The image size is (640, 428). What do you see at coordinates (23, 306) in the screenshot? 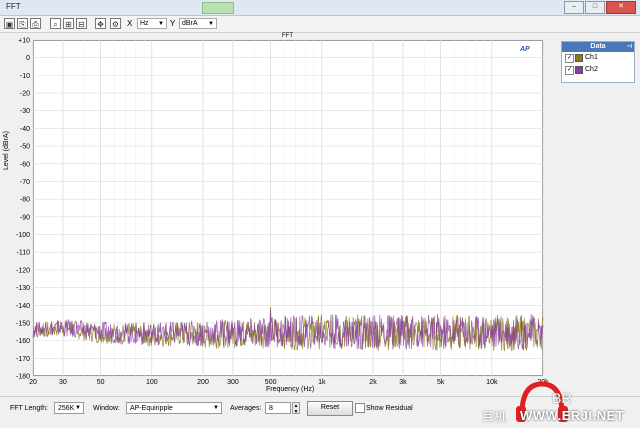
I see `y-tick-label: -140` at bounding box center [23, 306].